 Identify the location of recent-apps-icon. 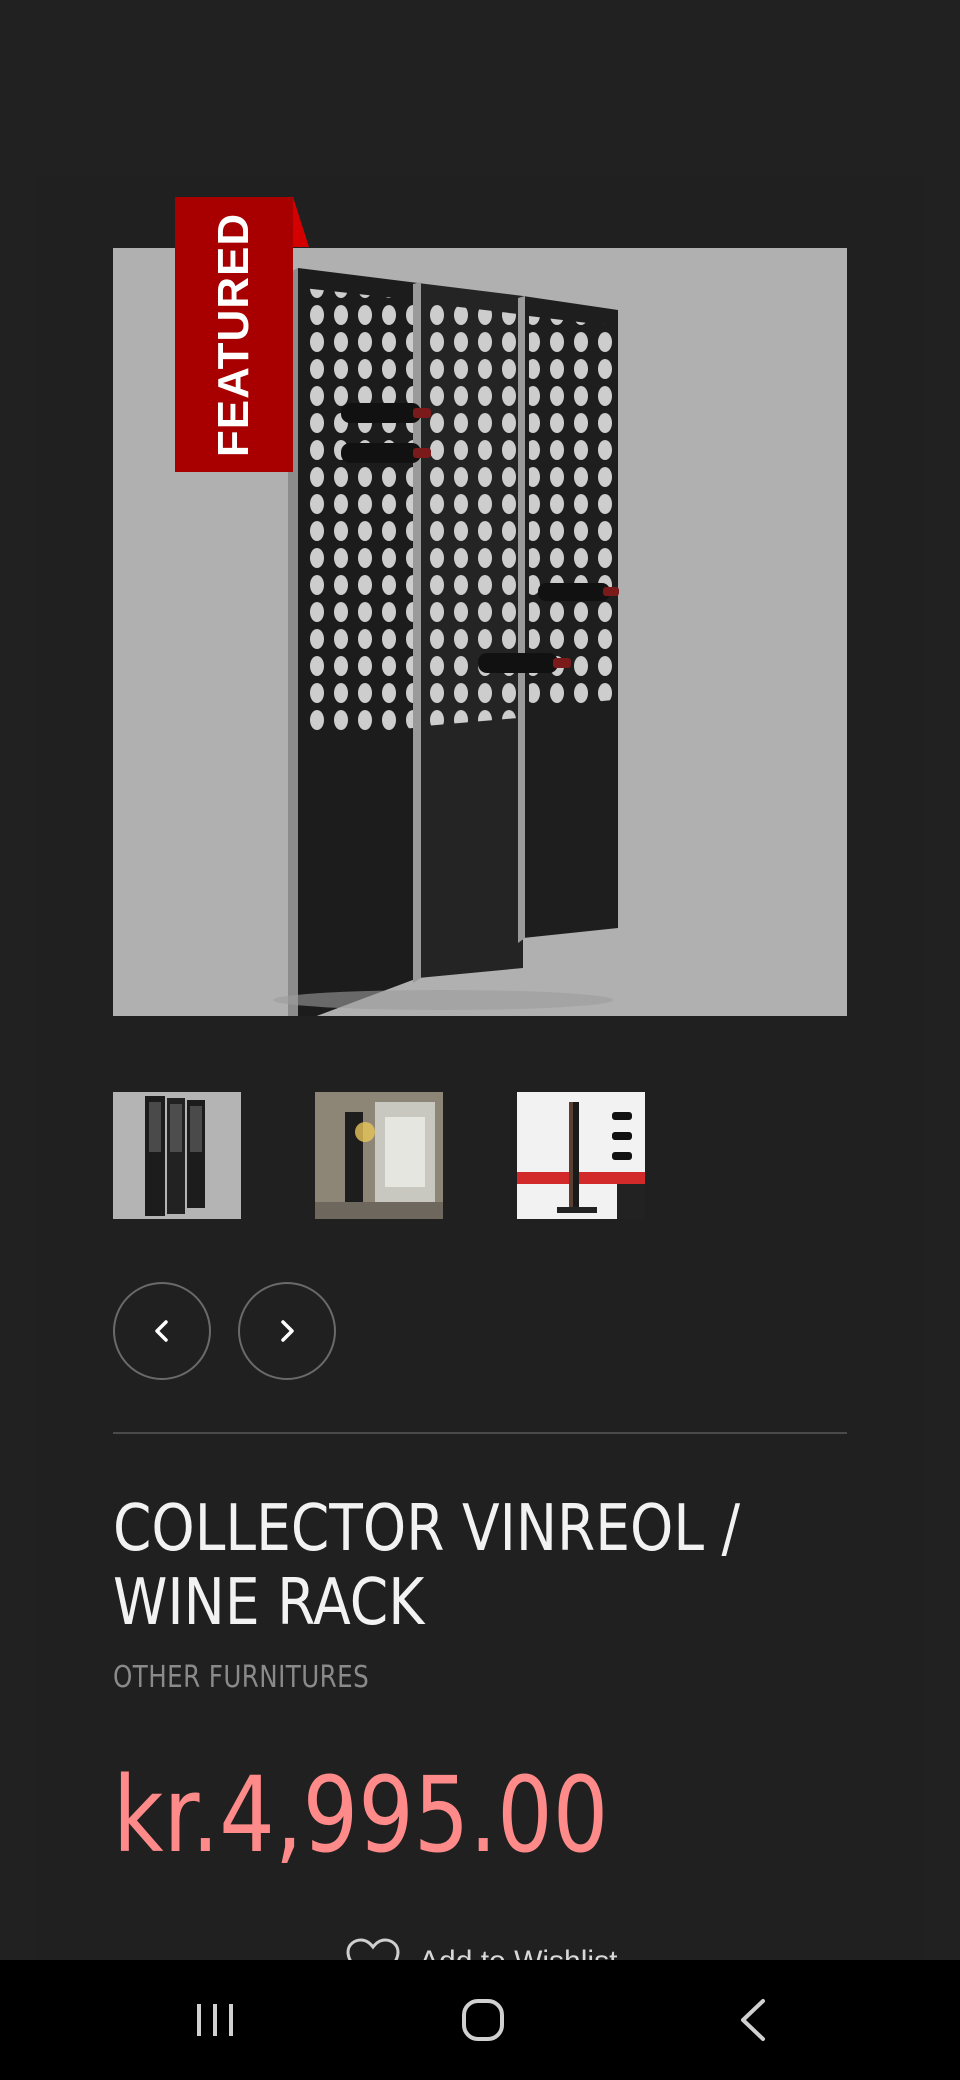
(215, 2020).